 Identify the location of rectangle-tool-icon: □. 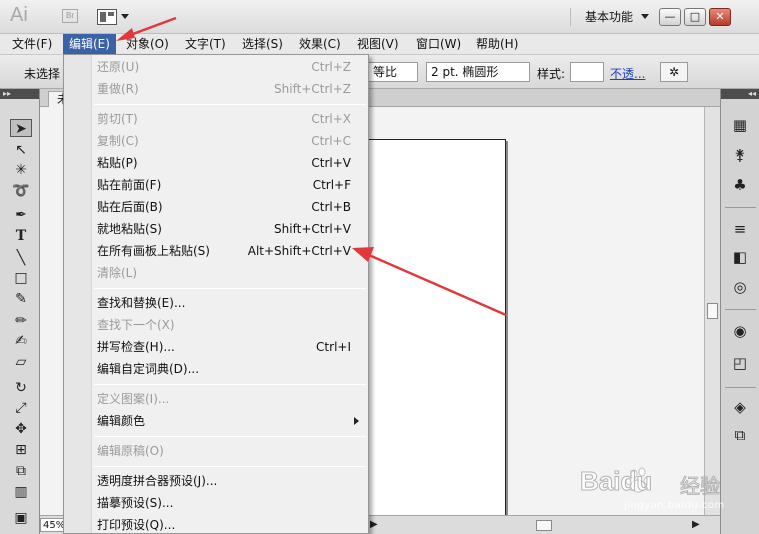
(21, 278).